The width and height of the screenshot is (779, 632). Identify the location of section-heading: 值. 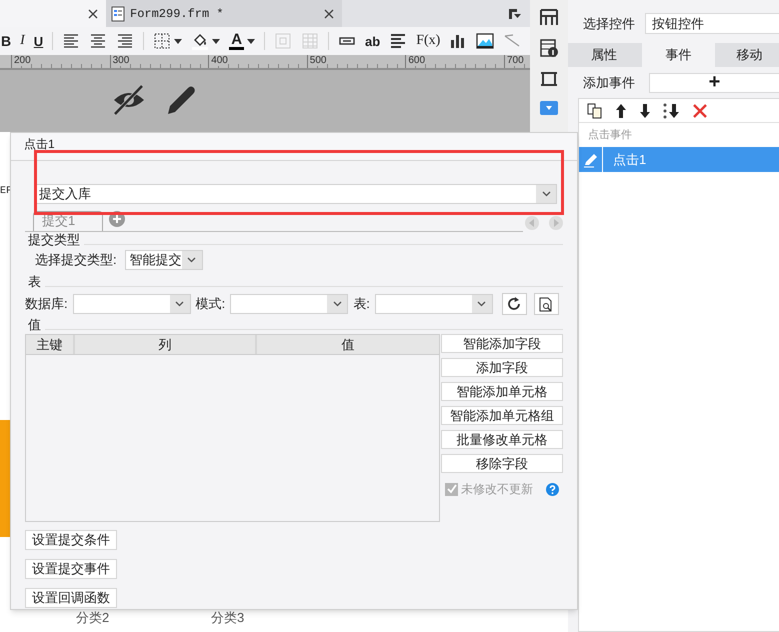
(34, 325).